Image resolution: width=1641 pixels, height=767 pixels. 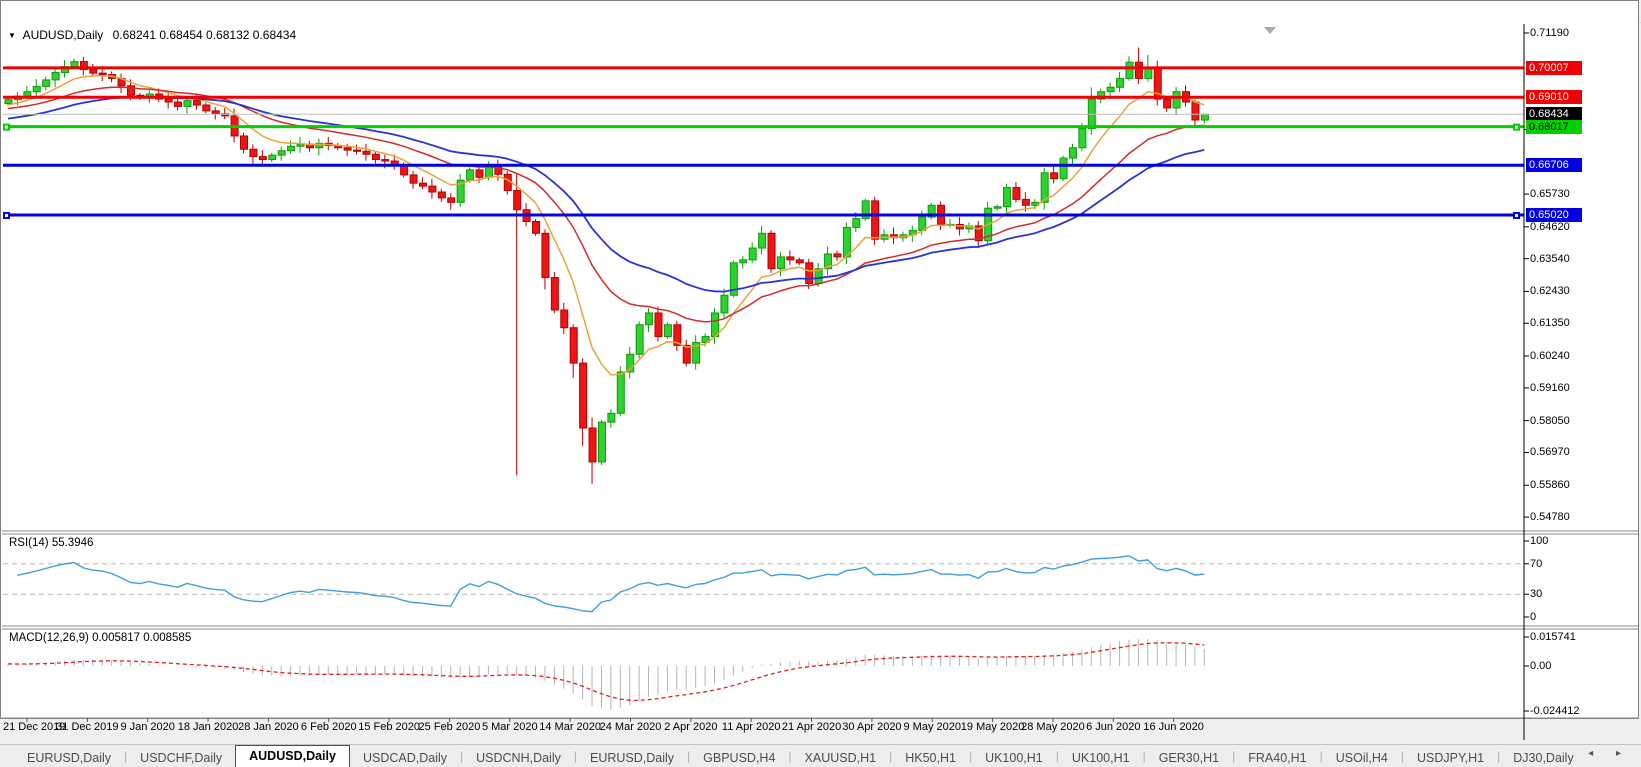 What do you see at coordinates (1533, 617) in the screenshot?
I see `rsi-tick-label: 0` at bounding box center [1533, 617].